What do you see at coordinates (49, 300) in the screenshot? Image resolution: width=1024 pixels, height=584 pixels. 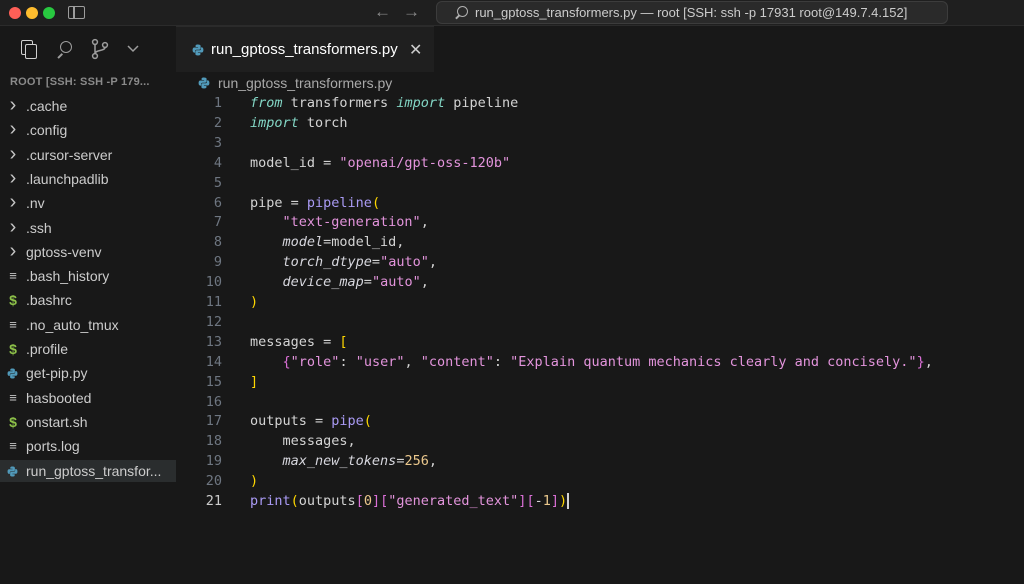 I see `explorer-item-label: .bashrc` at bounding box center [49, 300].